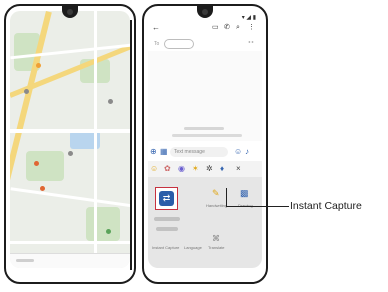 This screenshot has height=292, width=388. Describe the element at coordinates (216, 239) in the screenshot. I see `translate-icon: ⌘` at that location.